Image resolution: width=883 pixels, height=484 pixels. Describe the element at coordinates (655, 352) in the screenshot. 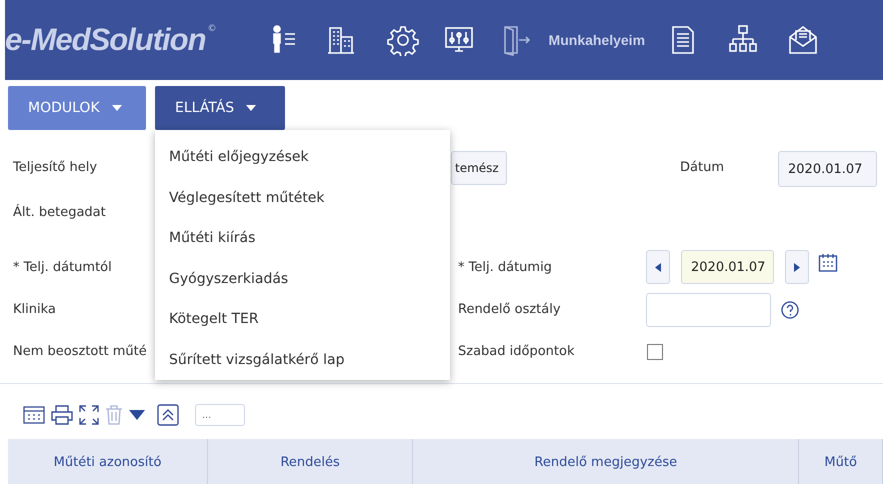

I see `free-slots-checkbox` at that location.